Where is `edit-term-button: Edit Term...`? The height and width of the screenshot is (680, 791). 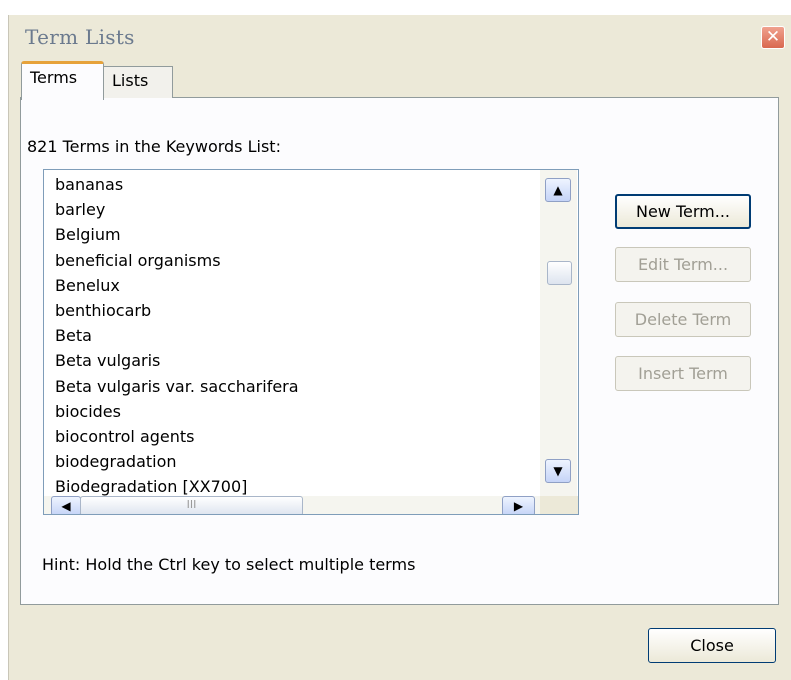 edit-term-button: Edit Term... is located at coordinates (683, 264).